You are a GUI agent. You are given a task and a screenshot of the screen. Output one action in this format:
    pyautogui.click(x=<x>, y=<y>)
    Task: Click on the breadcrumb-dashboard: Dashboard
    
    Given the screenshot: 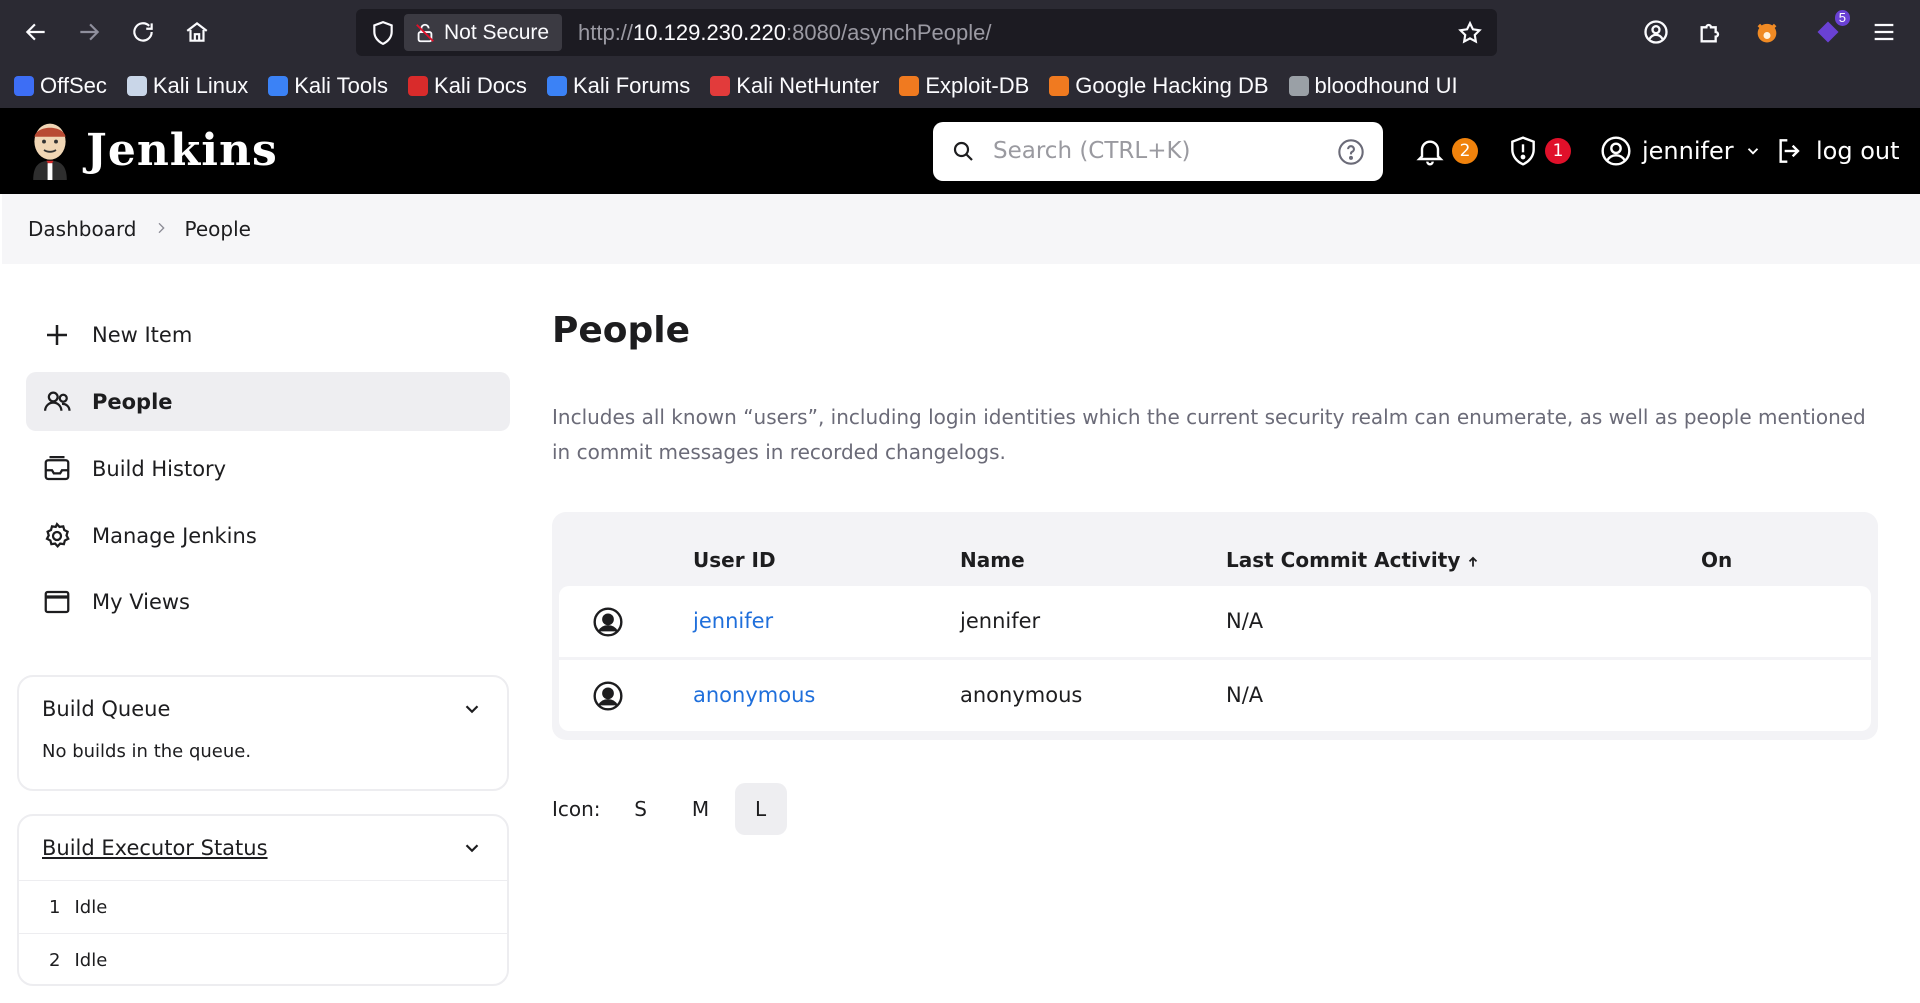 What is the action you would take?
    pyautogui.click(x=82, y=229)
    